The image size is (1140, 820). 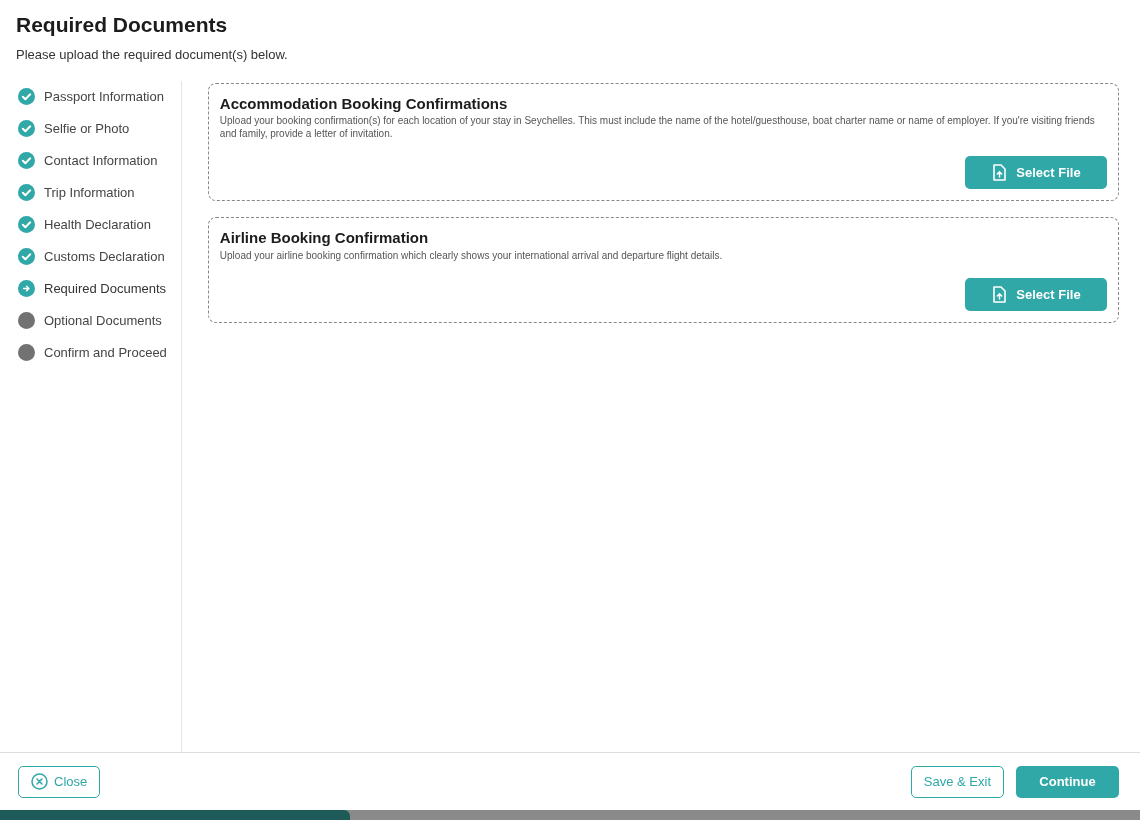 What do you see at coordinates (657, 128) in the screenshot?
I see `document-description: Upload your booking confirmation(s) for each location of your stay in Seychelles. This must include the name of the hotel/guesthouse, boat charter name or name of employer. If you're visiting friends and family, provide a letter of invitation.` at bounding box center [657, 128].